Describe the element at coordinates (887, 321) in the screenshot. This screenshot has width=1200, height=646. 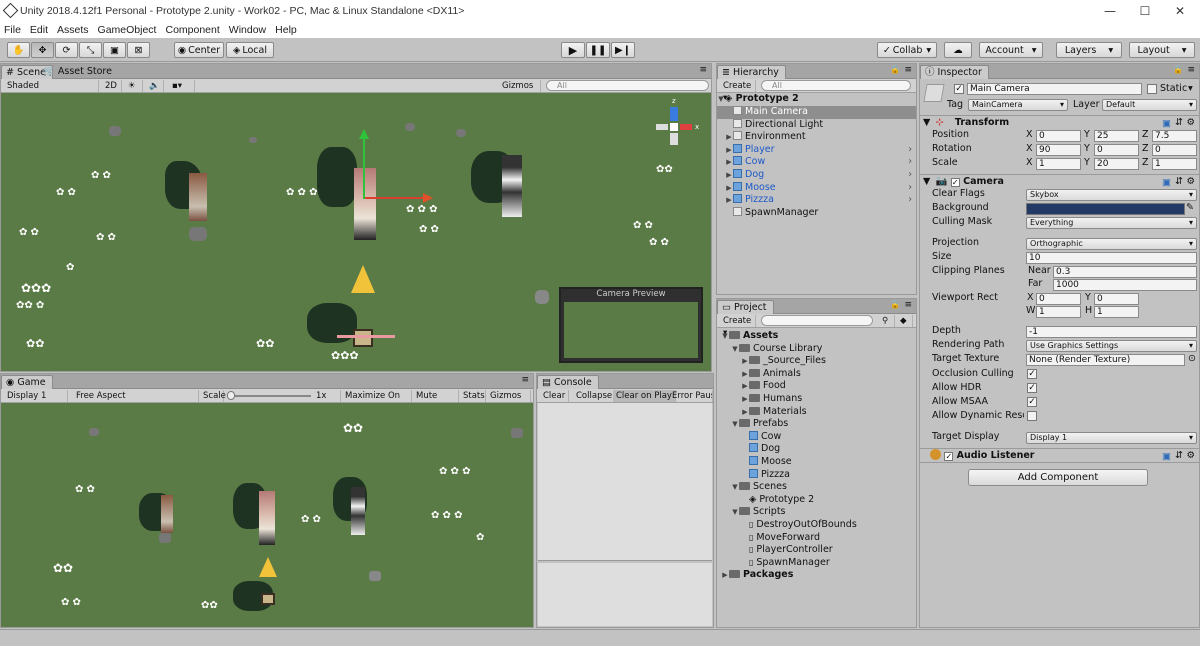
I see `filter-type-button: ⚲` at that location.